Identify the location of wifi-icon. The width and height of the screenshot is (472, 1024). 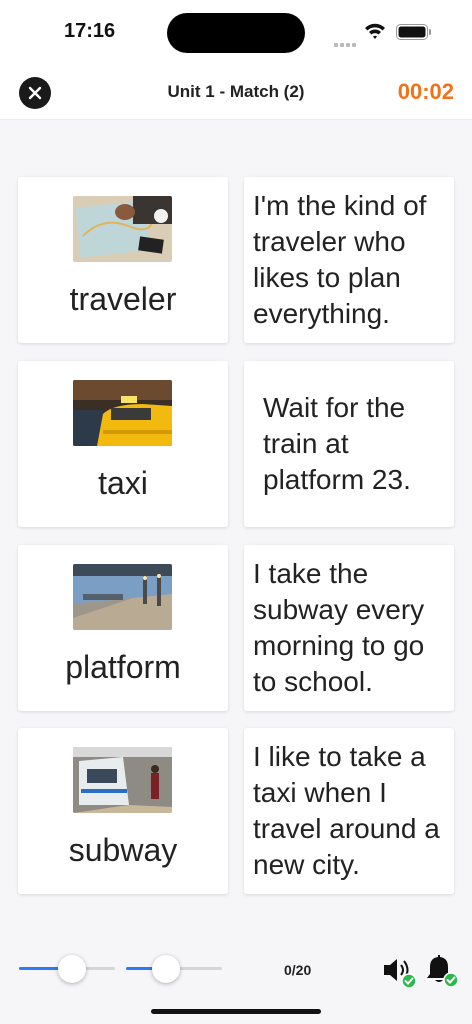
(375, 33).